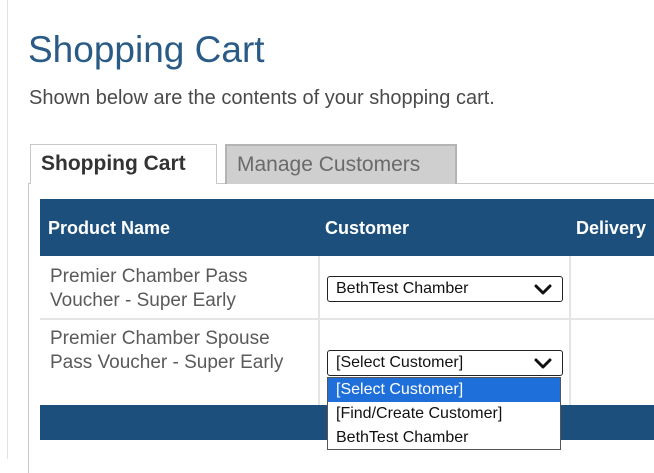 This screenshot has width=654, height=473. Describe the element at coordinates (444, 390) in the screenshot. I see `dropdown-option-select-customer: [Select Customer]` at that location.